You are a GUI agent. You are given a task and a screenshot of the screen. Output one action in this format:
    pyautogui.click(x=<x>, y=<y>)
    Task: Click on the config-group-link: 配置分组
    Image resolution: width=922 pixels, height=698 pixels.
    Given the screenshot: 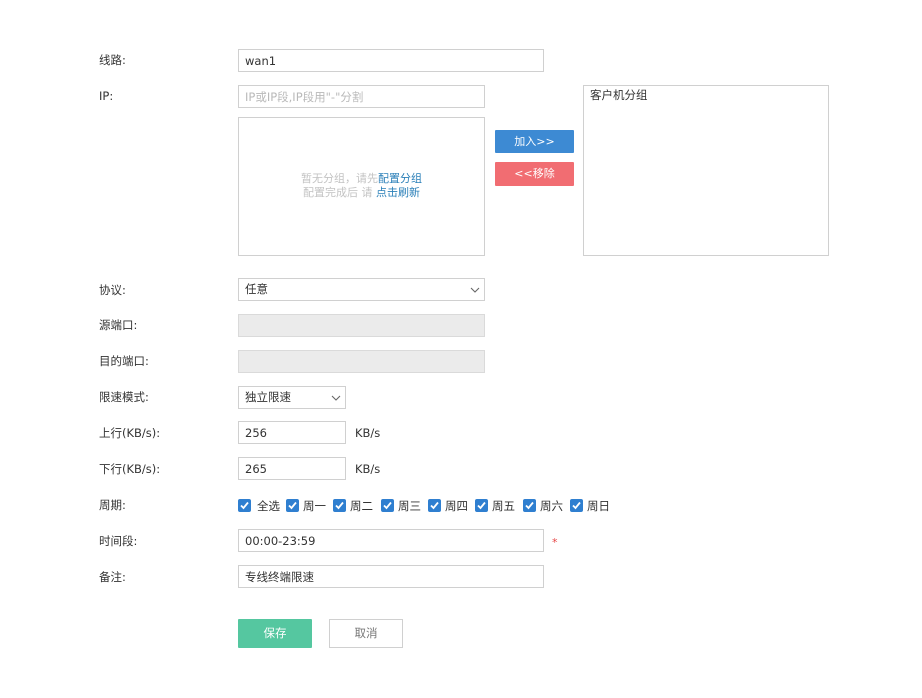 What is the action you would take?
    pyautogui.click(x=400, y=178)
    